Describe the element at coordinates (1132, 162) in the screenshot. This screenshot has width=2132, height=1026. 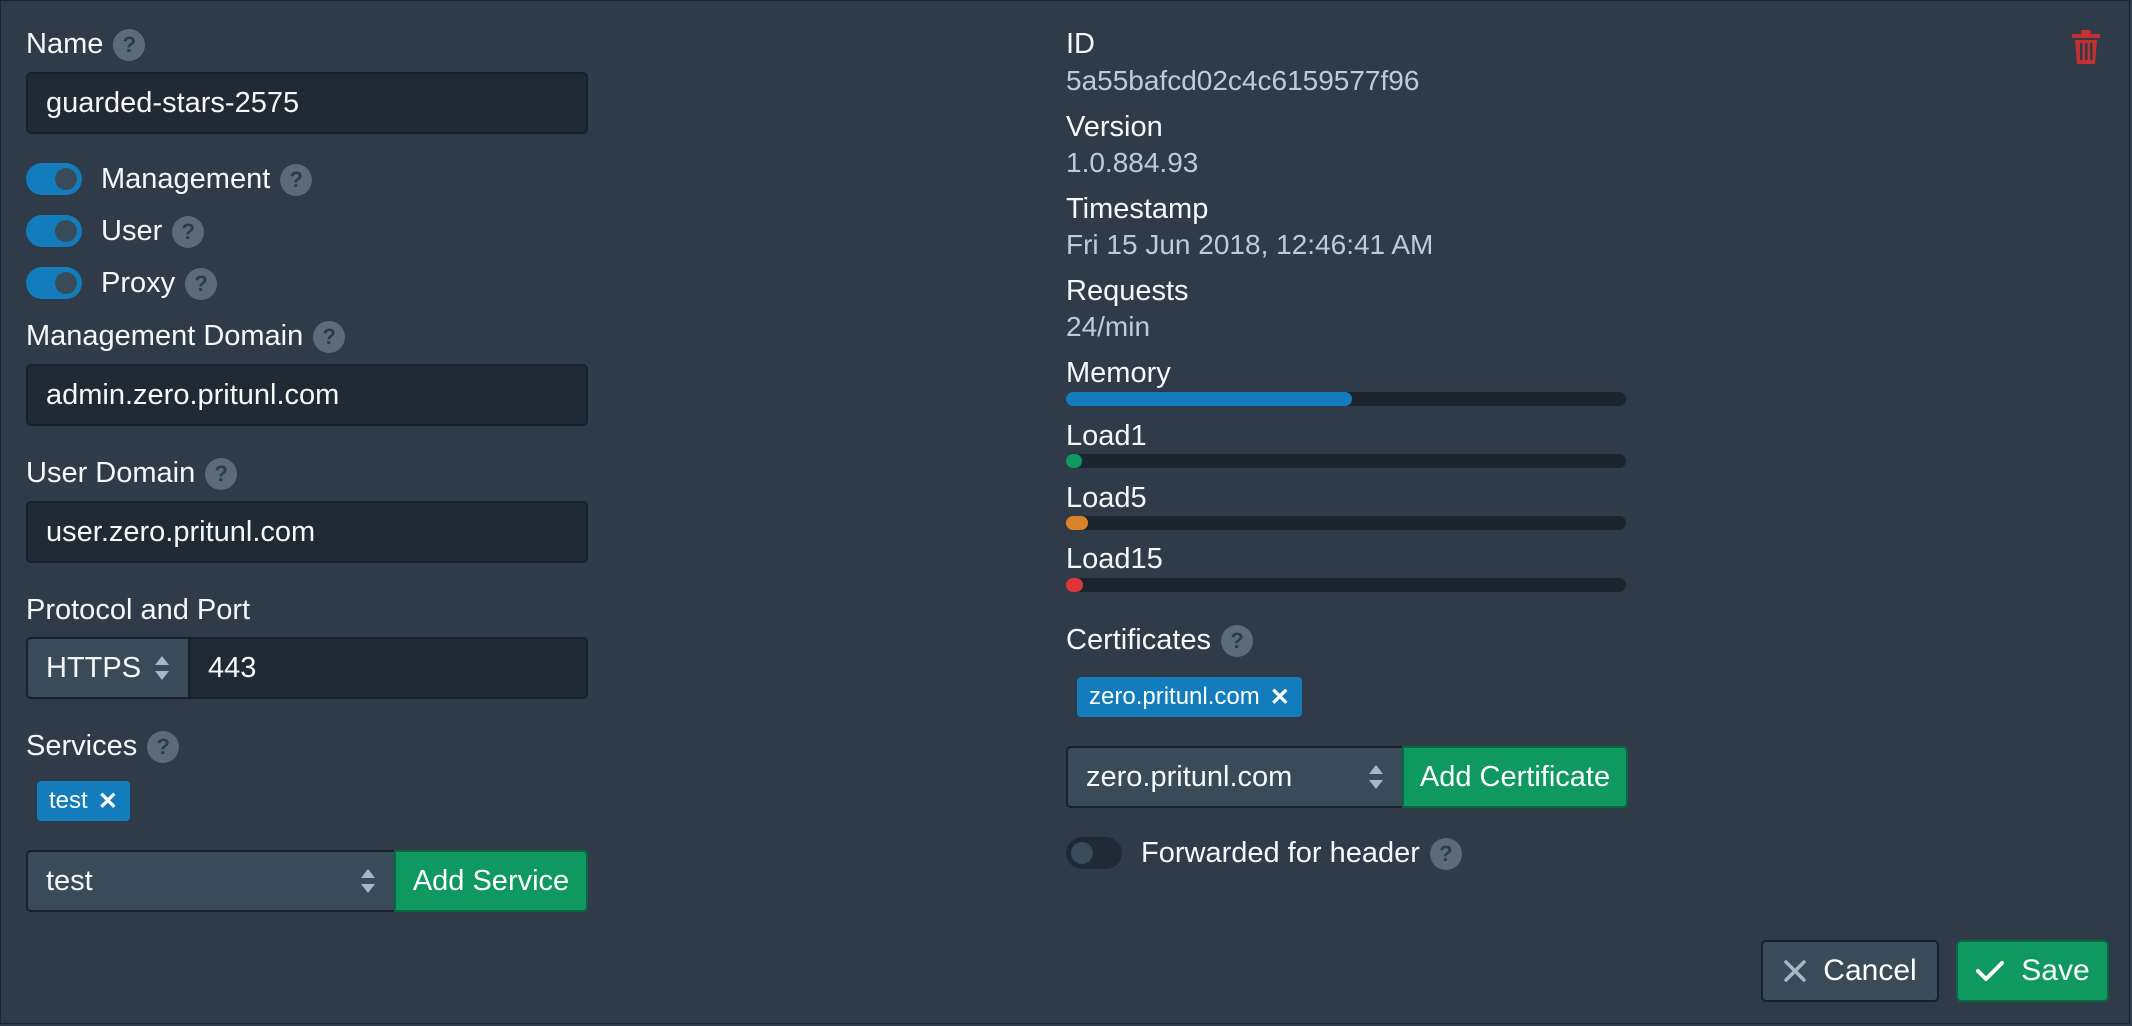
I see `version-value: 1.0.884.93` at that location.